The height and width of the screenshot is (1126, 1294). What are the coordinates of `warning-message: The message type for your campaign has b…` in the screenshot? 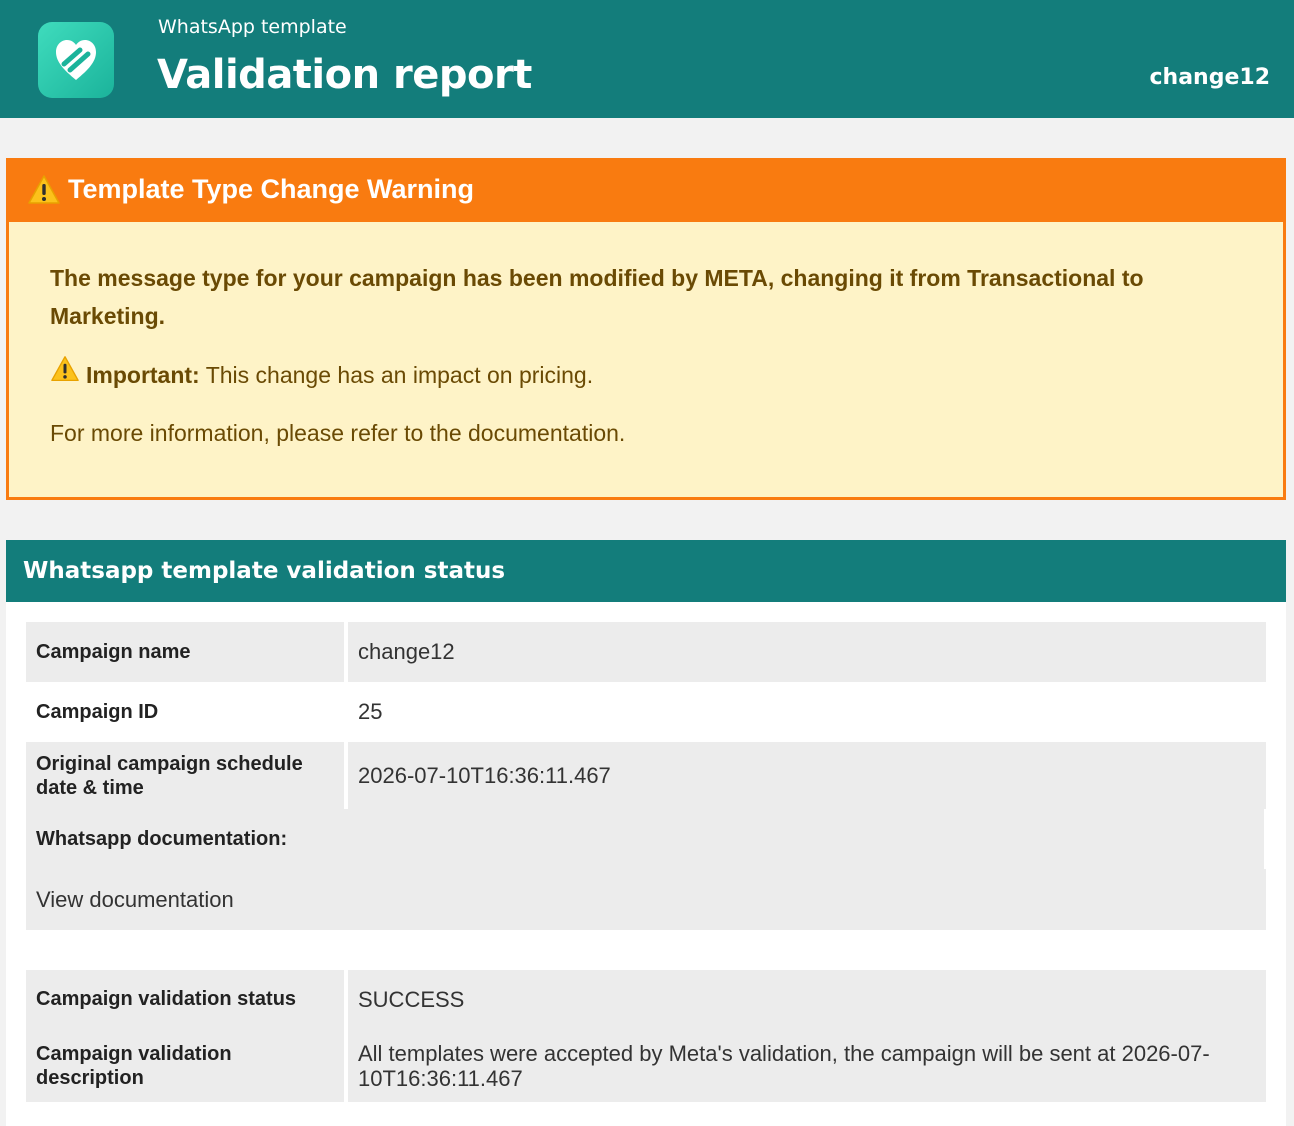 It's located at (597, 297).